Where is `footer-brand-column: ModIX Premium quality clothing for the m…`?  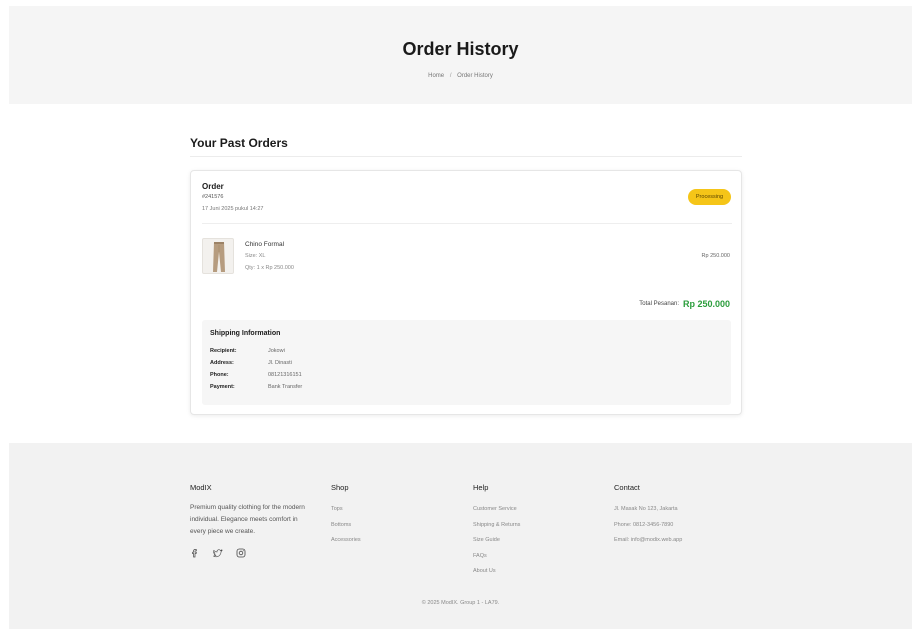
footer-brand-column: ModIX Premium quality clothing for the m… is located at coordinates (249, 520).